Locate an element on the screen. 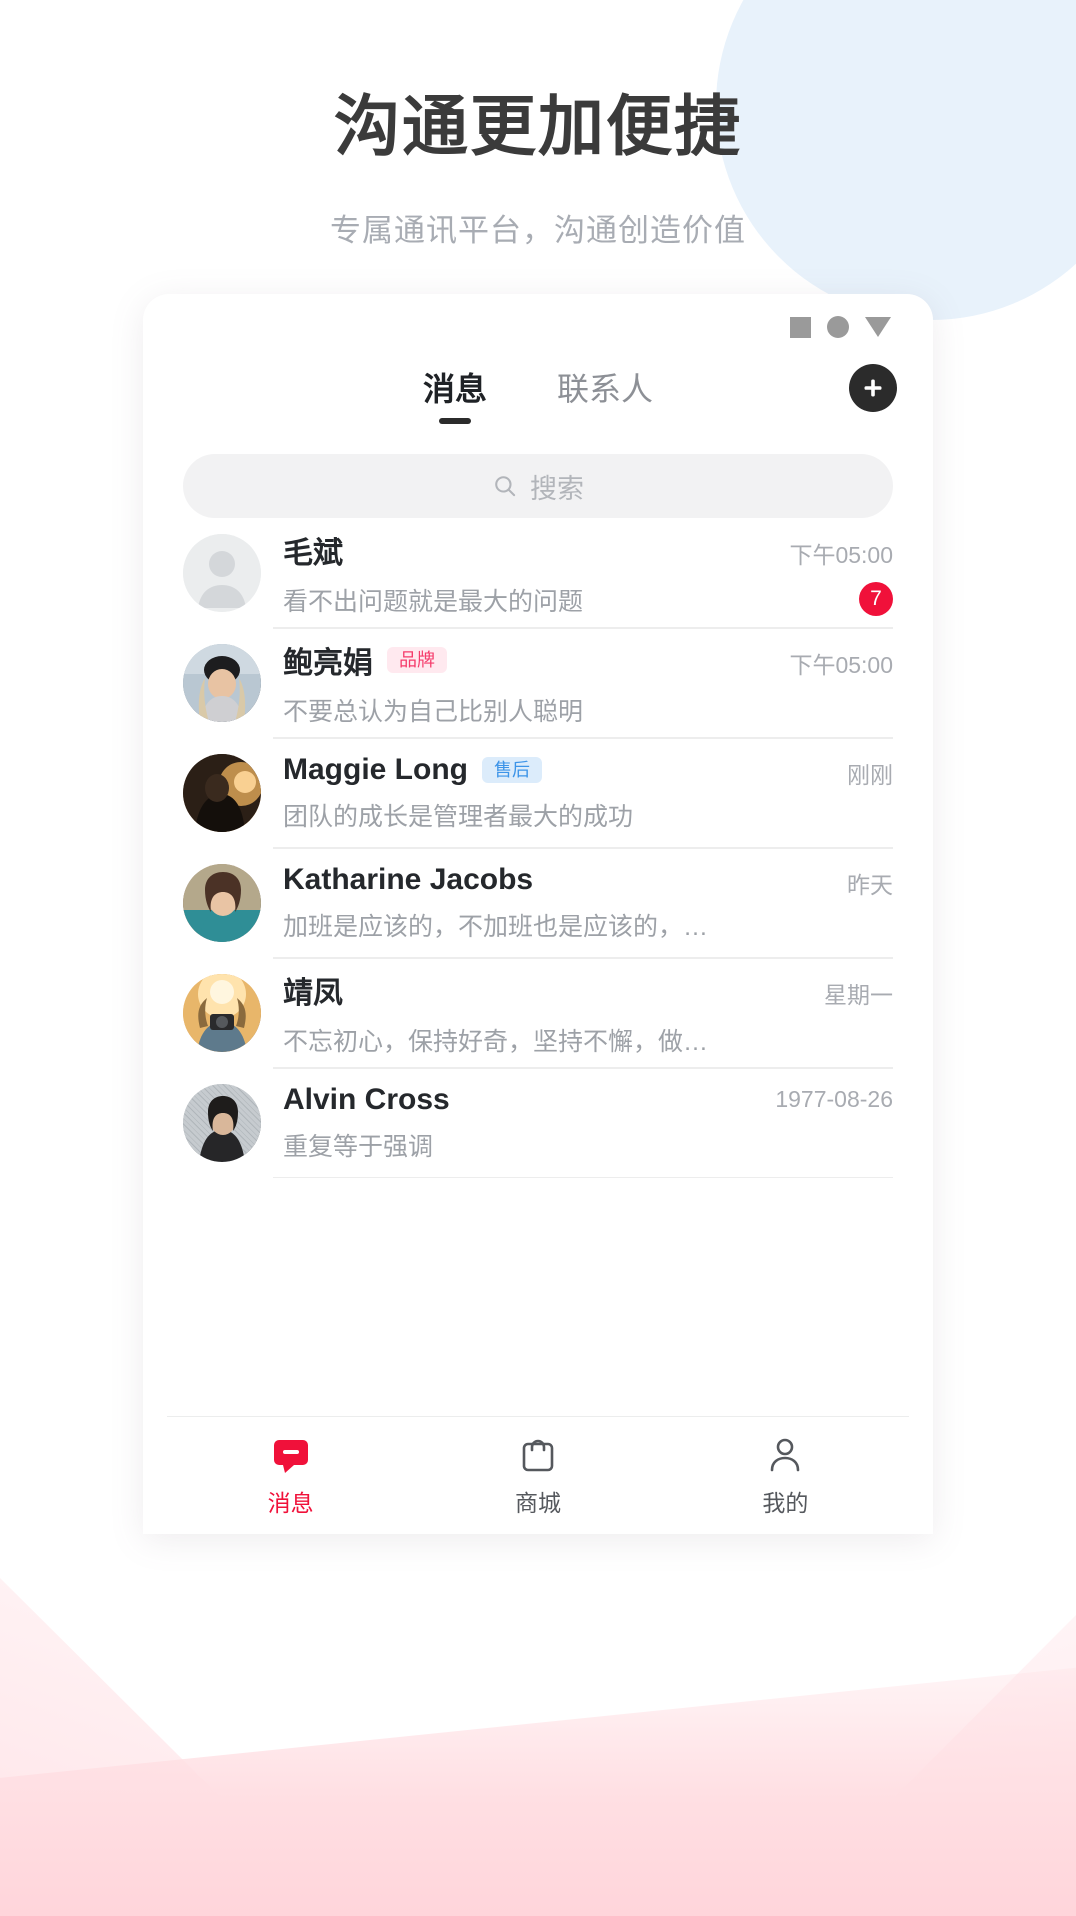  bottom-navigation: 消息 商城 我的 is located at coordinates (538, 1475).